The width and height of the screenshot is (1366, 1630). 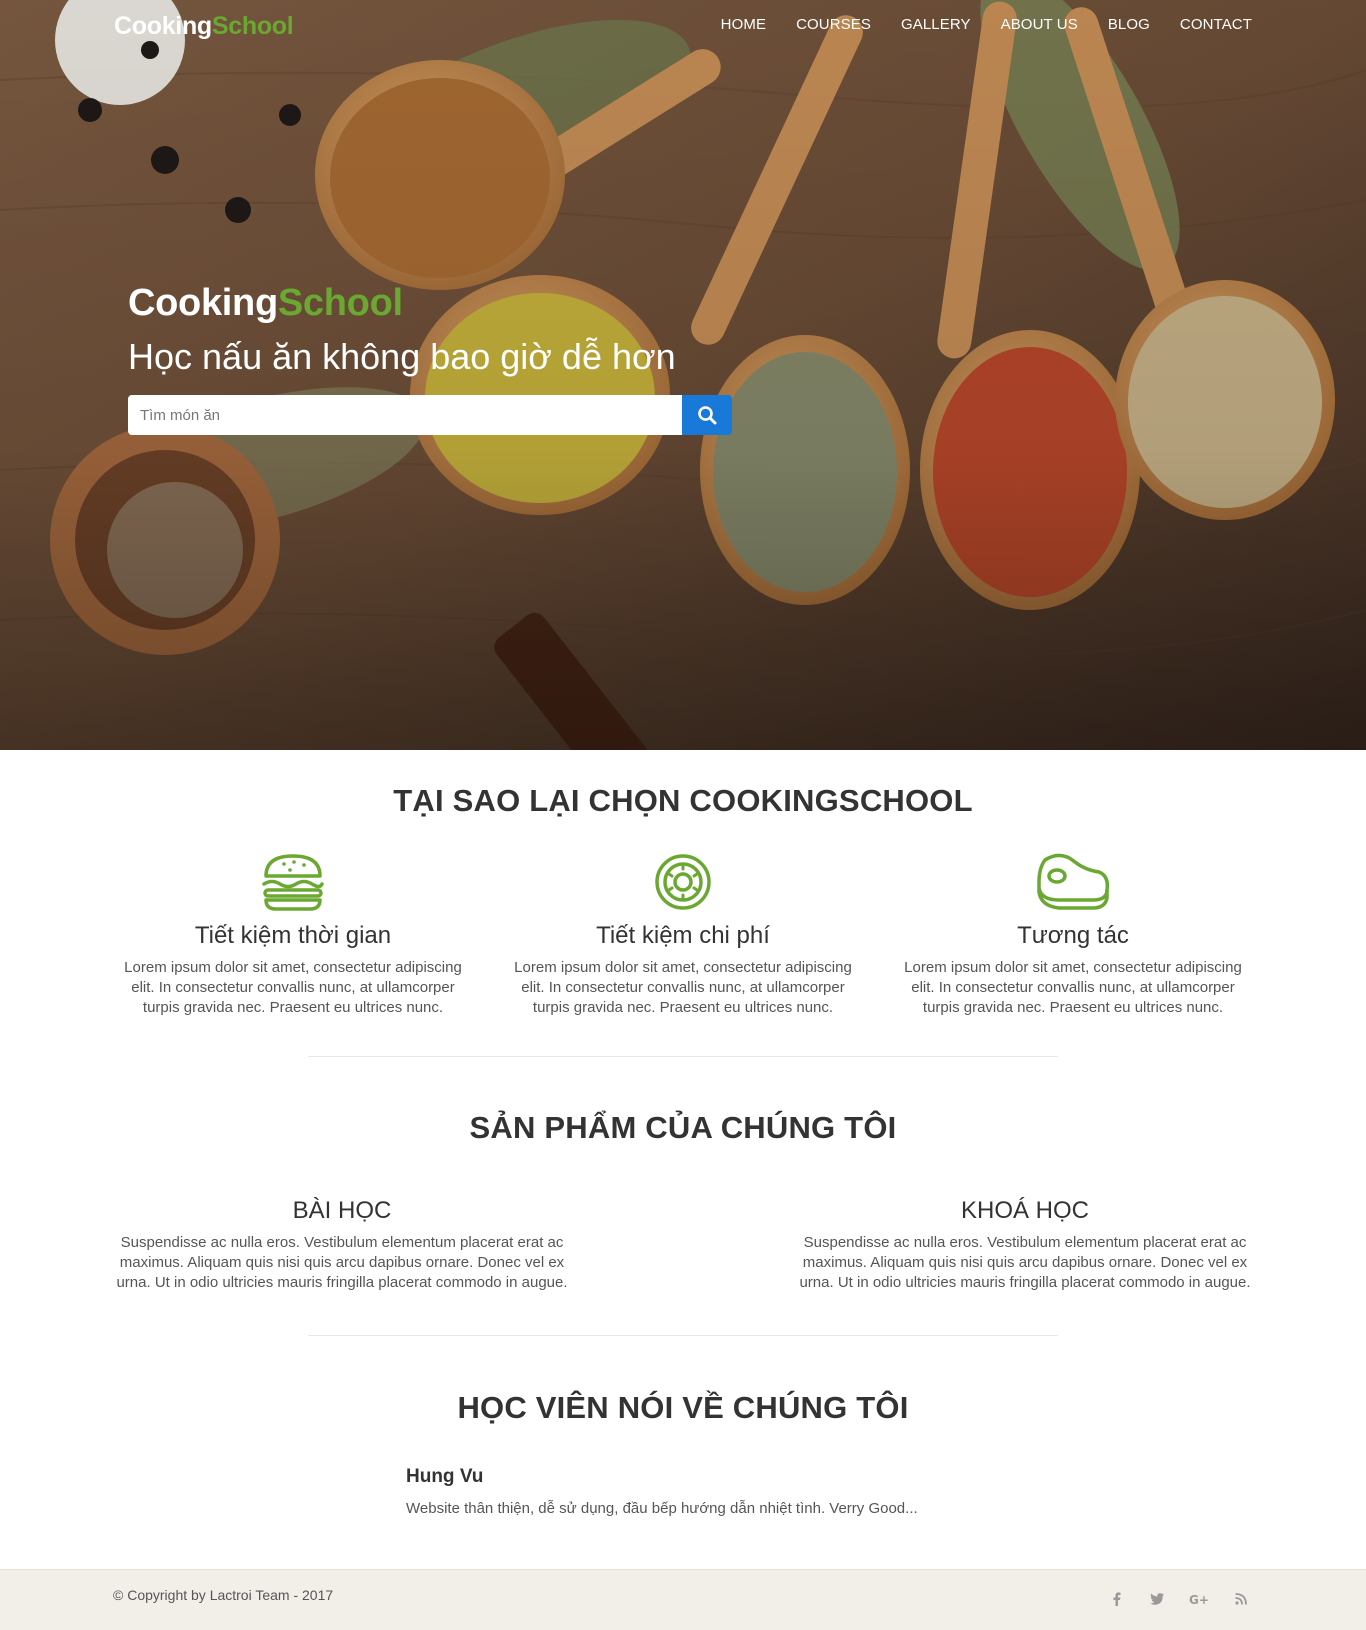 I want to click on copyright-text: © Copyright by Lactroi Team - 2017, so click(x=223, y=1595).